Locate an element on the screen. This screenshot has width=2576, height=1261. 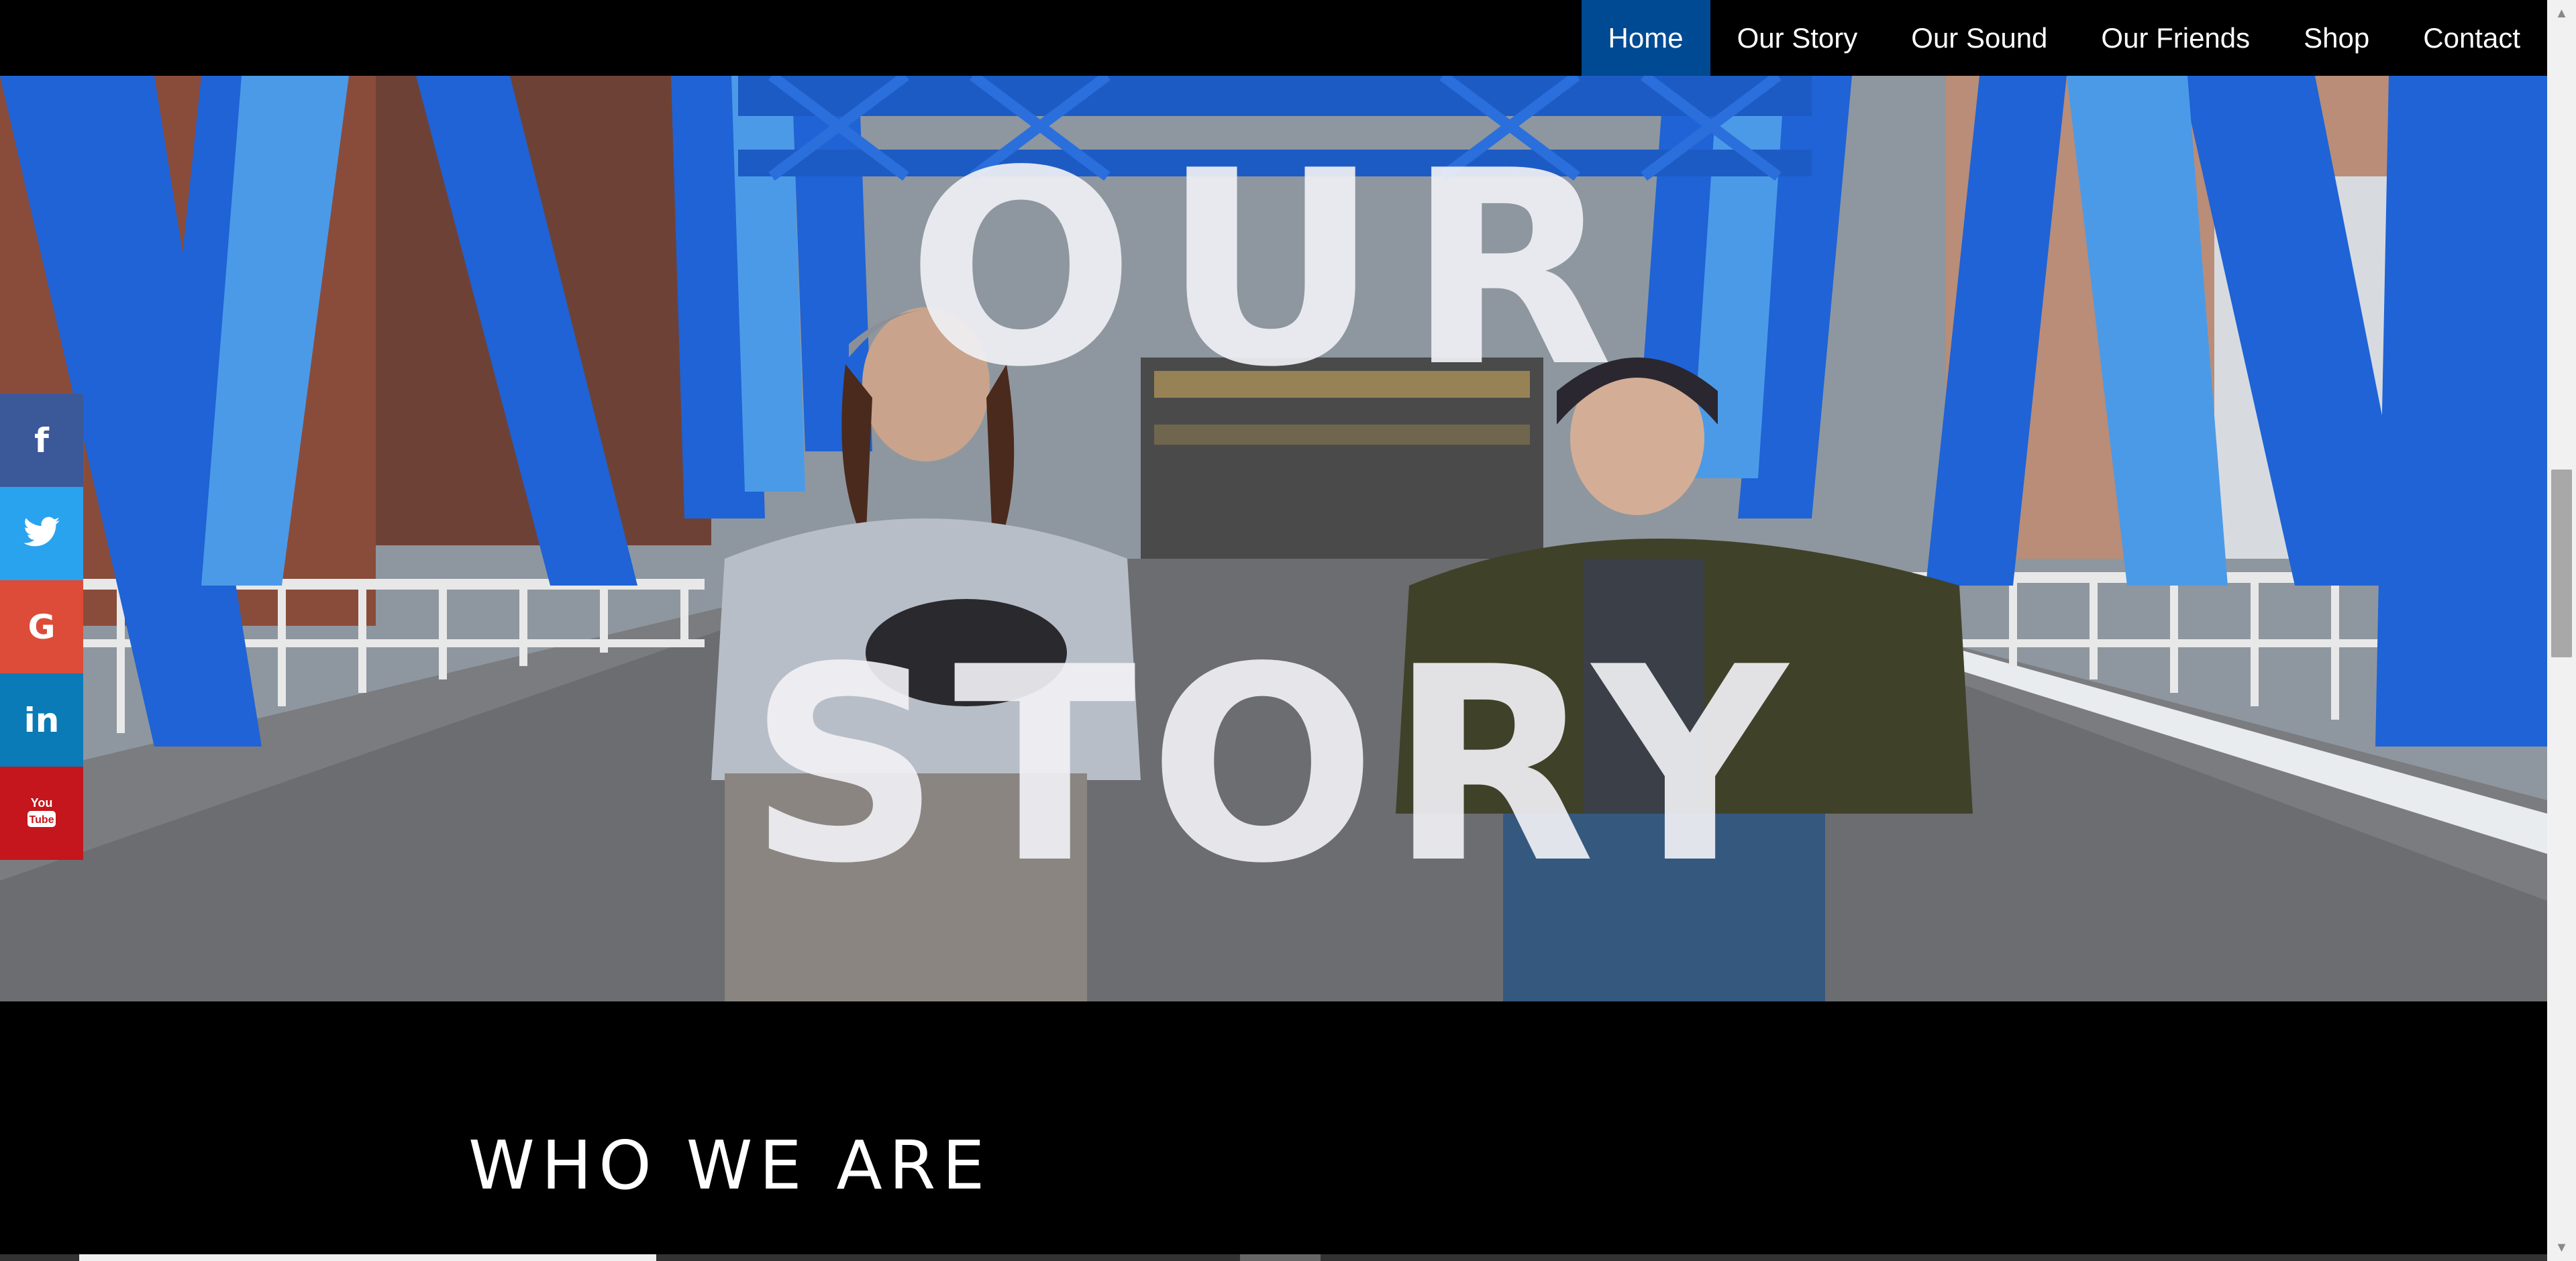
nav-our-sound: Our Sound is located at coordinates (1979, 38).